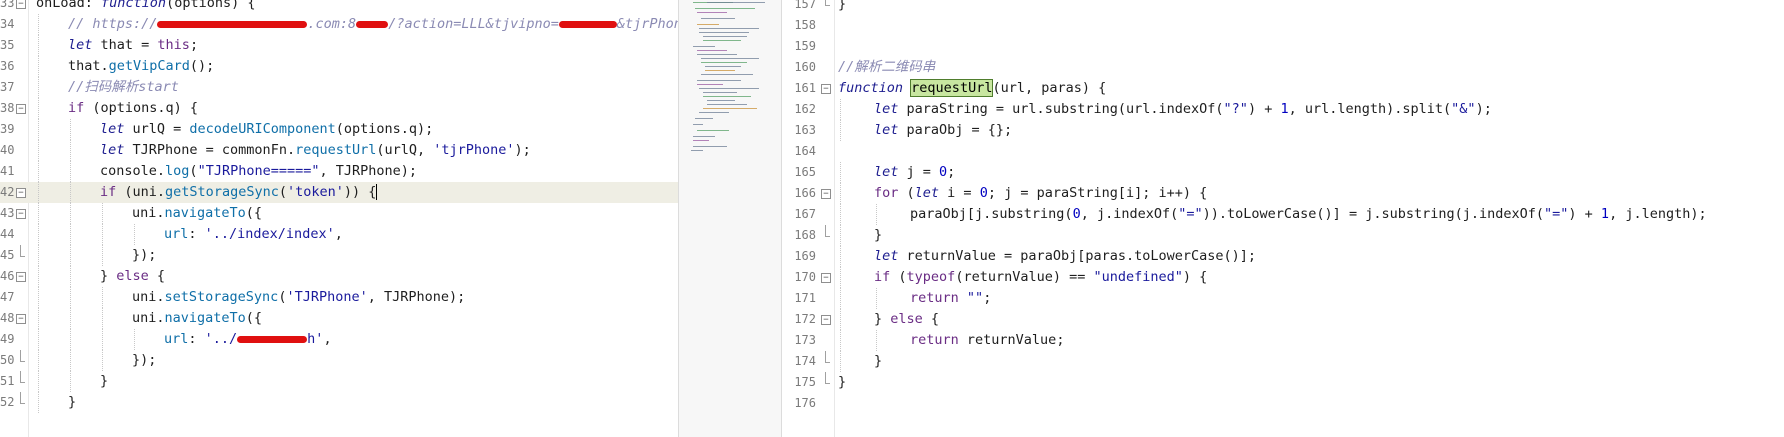 This screenshot has height=437, width=1784. What do you see at coordinates (1283, 298) in the screenshot?
I see `code-line: 171 return "";` at bounding box center [1283, 298].